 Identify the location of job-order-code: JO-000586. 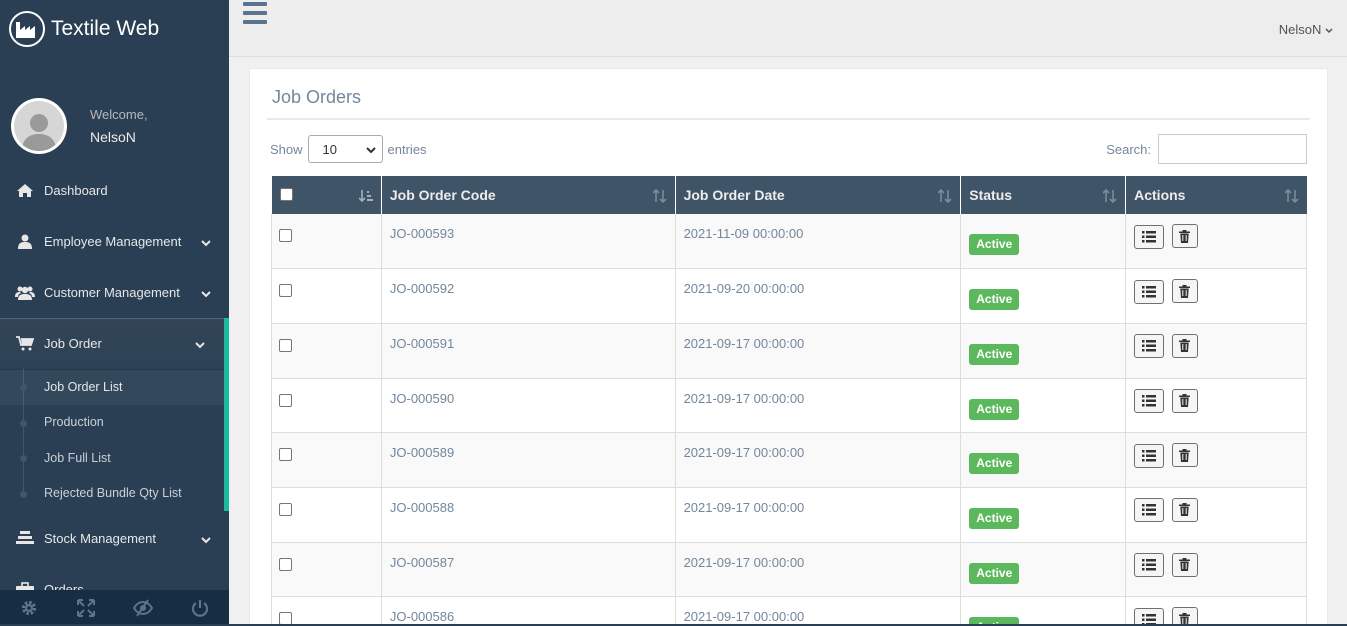
(422, 617).